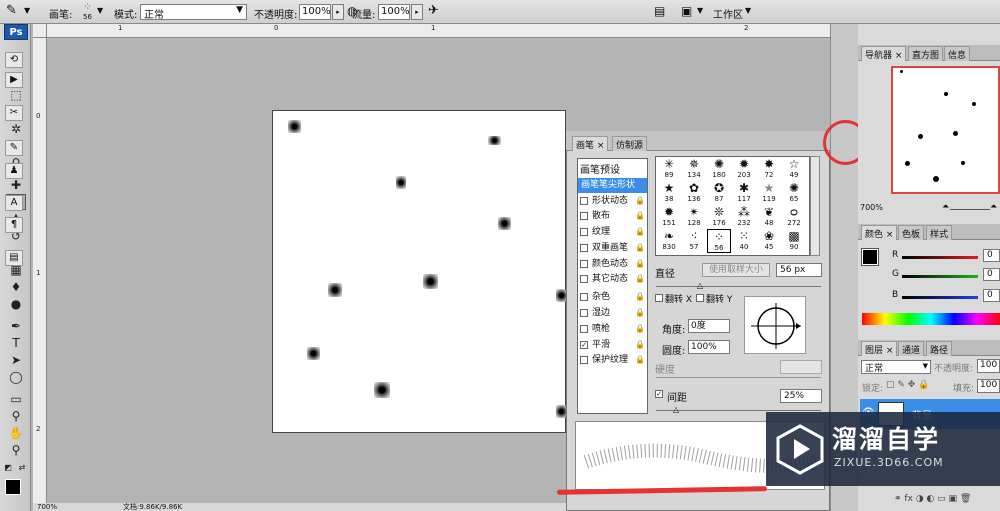 Image resolution: width=1000 pixels, height=511 pixels. What do you see at coordinates (748, 10) in the screenshot?
I see `workspace-arrow-icon: ▼` at bounding box center [748, 10].